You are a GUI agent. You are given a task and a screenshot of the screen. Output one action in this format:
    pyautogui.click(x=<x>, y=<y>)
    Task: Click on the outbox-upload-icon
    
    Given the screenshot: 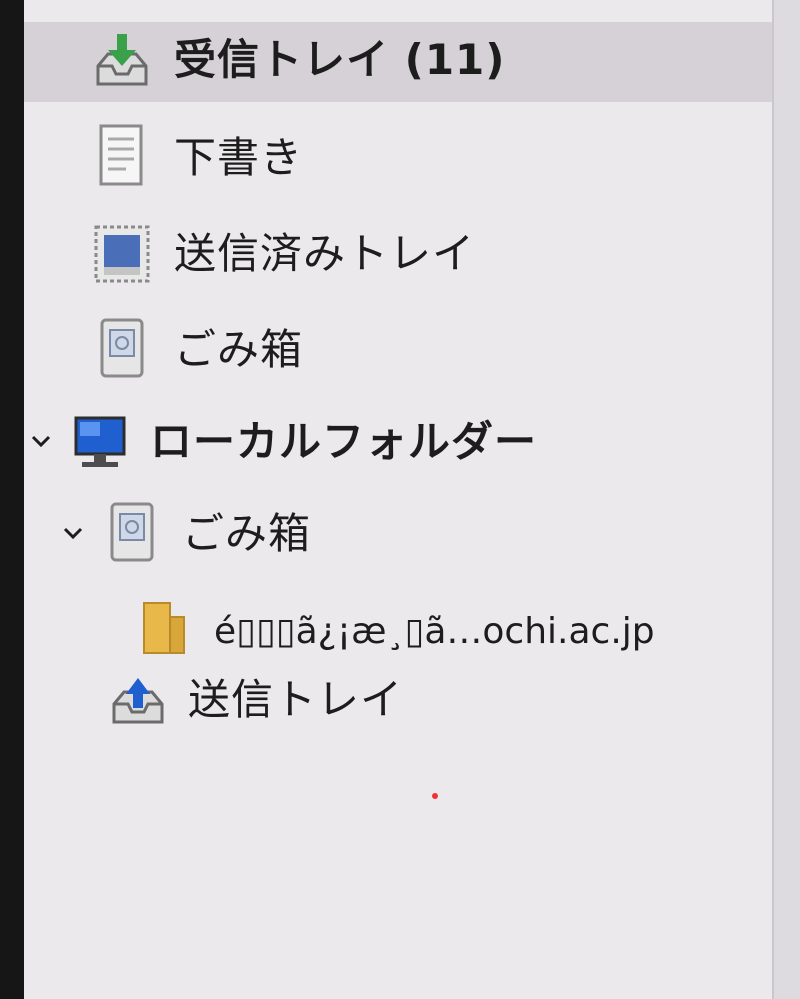 What is the action you would take?
    pyautogui.click(x=138, y=700)
    